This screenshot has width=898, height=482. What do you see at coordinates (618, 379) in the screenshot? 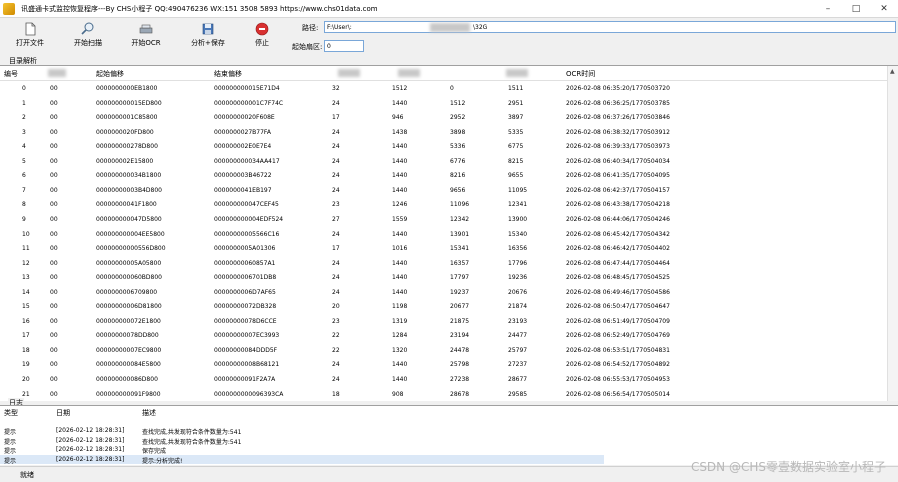
I see `table-cell: 2026-02-08 06:55:53/1770504953` at bounding box center [618, 379].